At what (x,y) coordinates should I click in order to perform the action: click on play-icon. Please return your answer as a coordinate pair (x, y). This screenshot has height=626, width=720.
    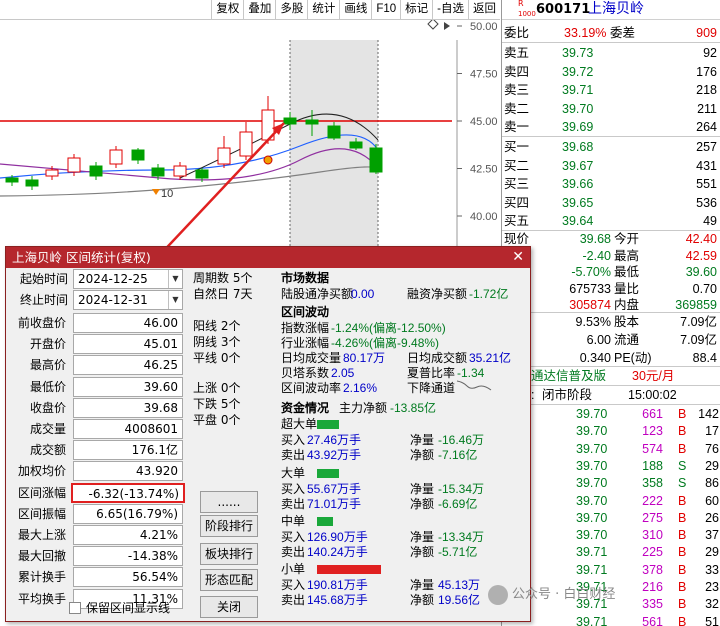
    Looking at the image, I should click on (447, 26).